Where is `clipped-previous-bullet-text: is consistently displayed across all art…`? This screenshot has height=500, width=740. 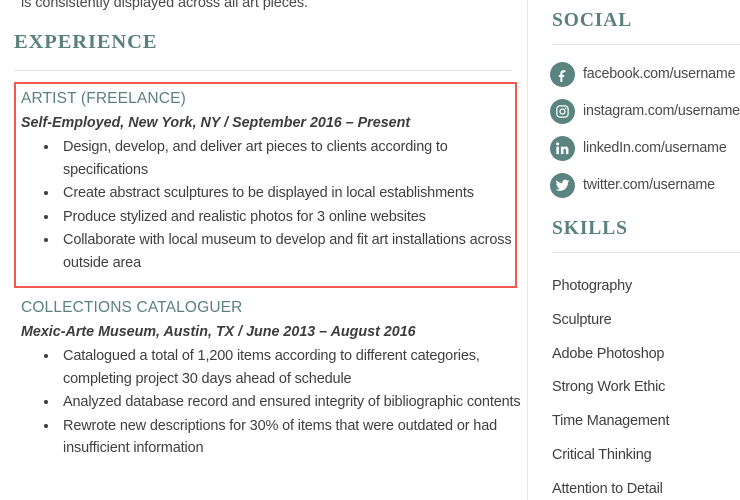 clipped-previous-bullet-text: is consistently displayed across all art… is located at coordinates (164, 5).